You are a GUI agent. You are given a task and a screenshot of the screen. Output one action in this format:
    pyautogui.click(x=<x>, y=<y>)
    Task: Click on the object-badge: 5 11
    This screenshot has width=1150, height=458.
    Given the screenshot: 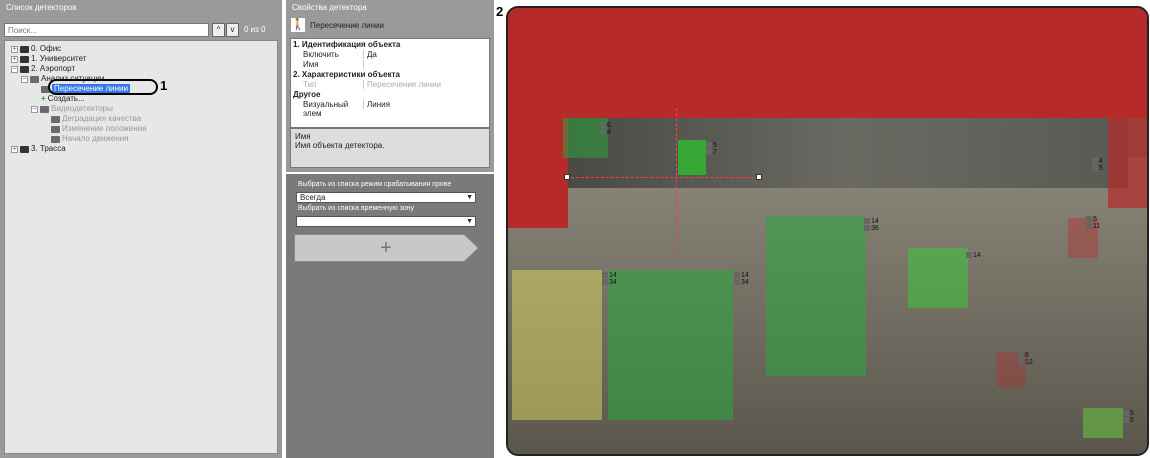 What is the action you would take?
    pyautogui.click(x=1093, y=223)
    